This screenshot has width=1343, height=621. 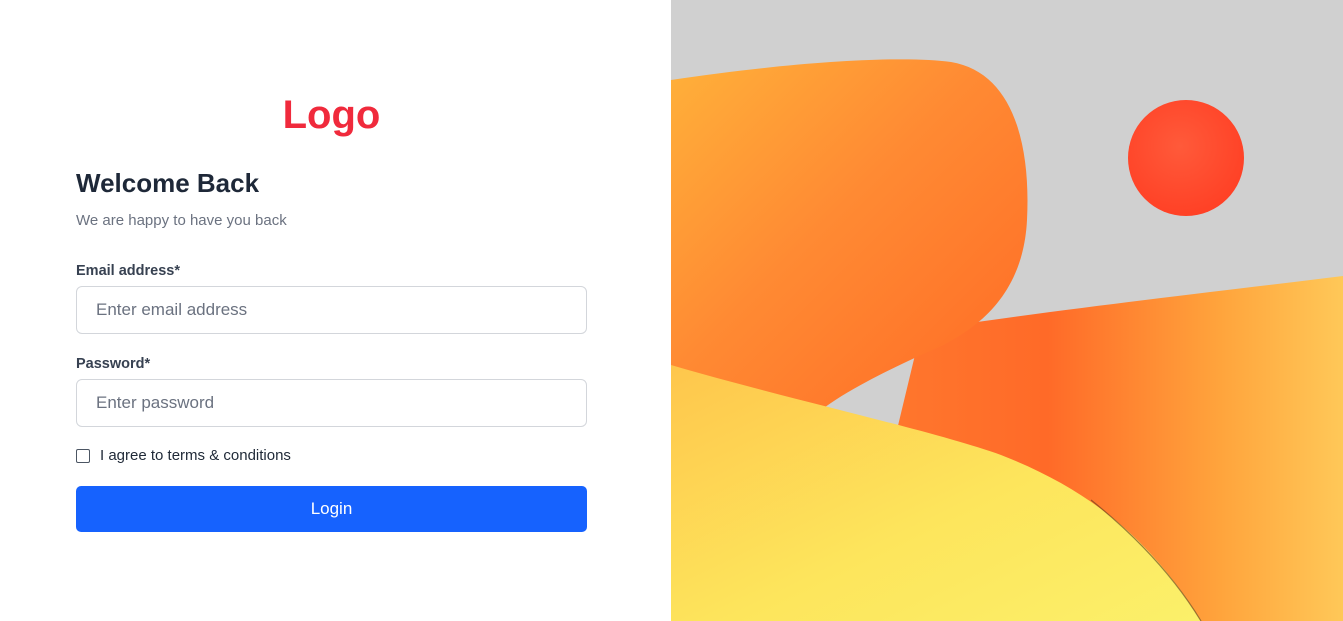 I want to click on page-subtitle: We are happy to have you back, so click(x=181, y=220).